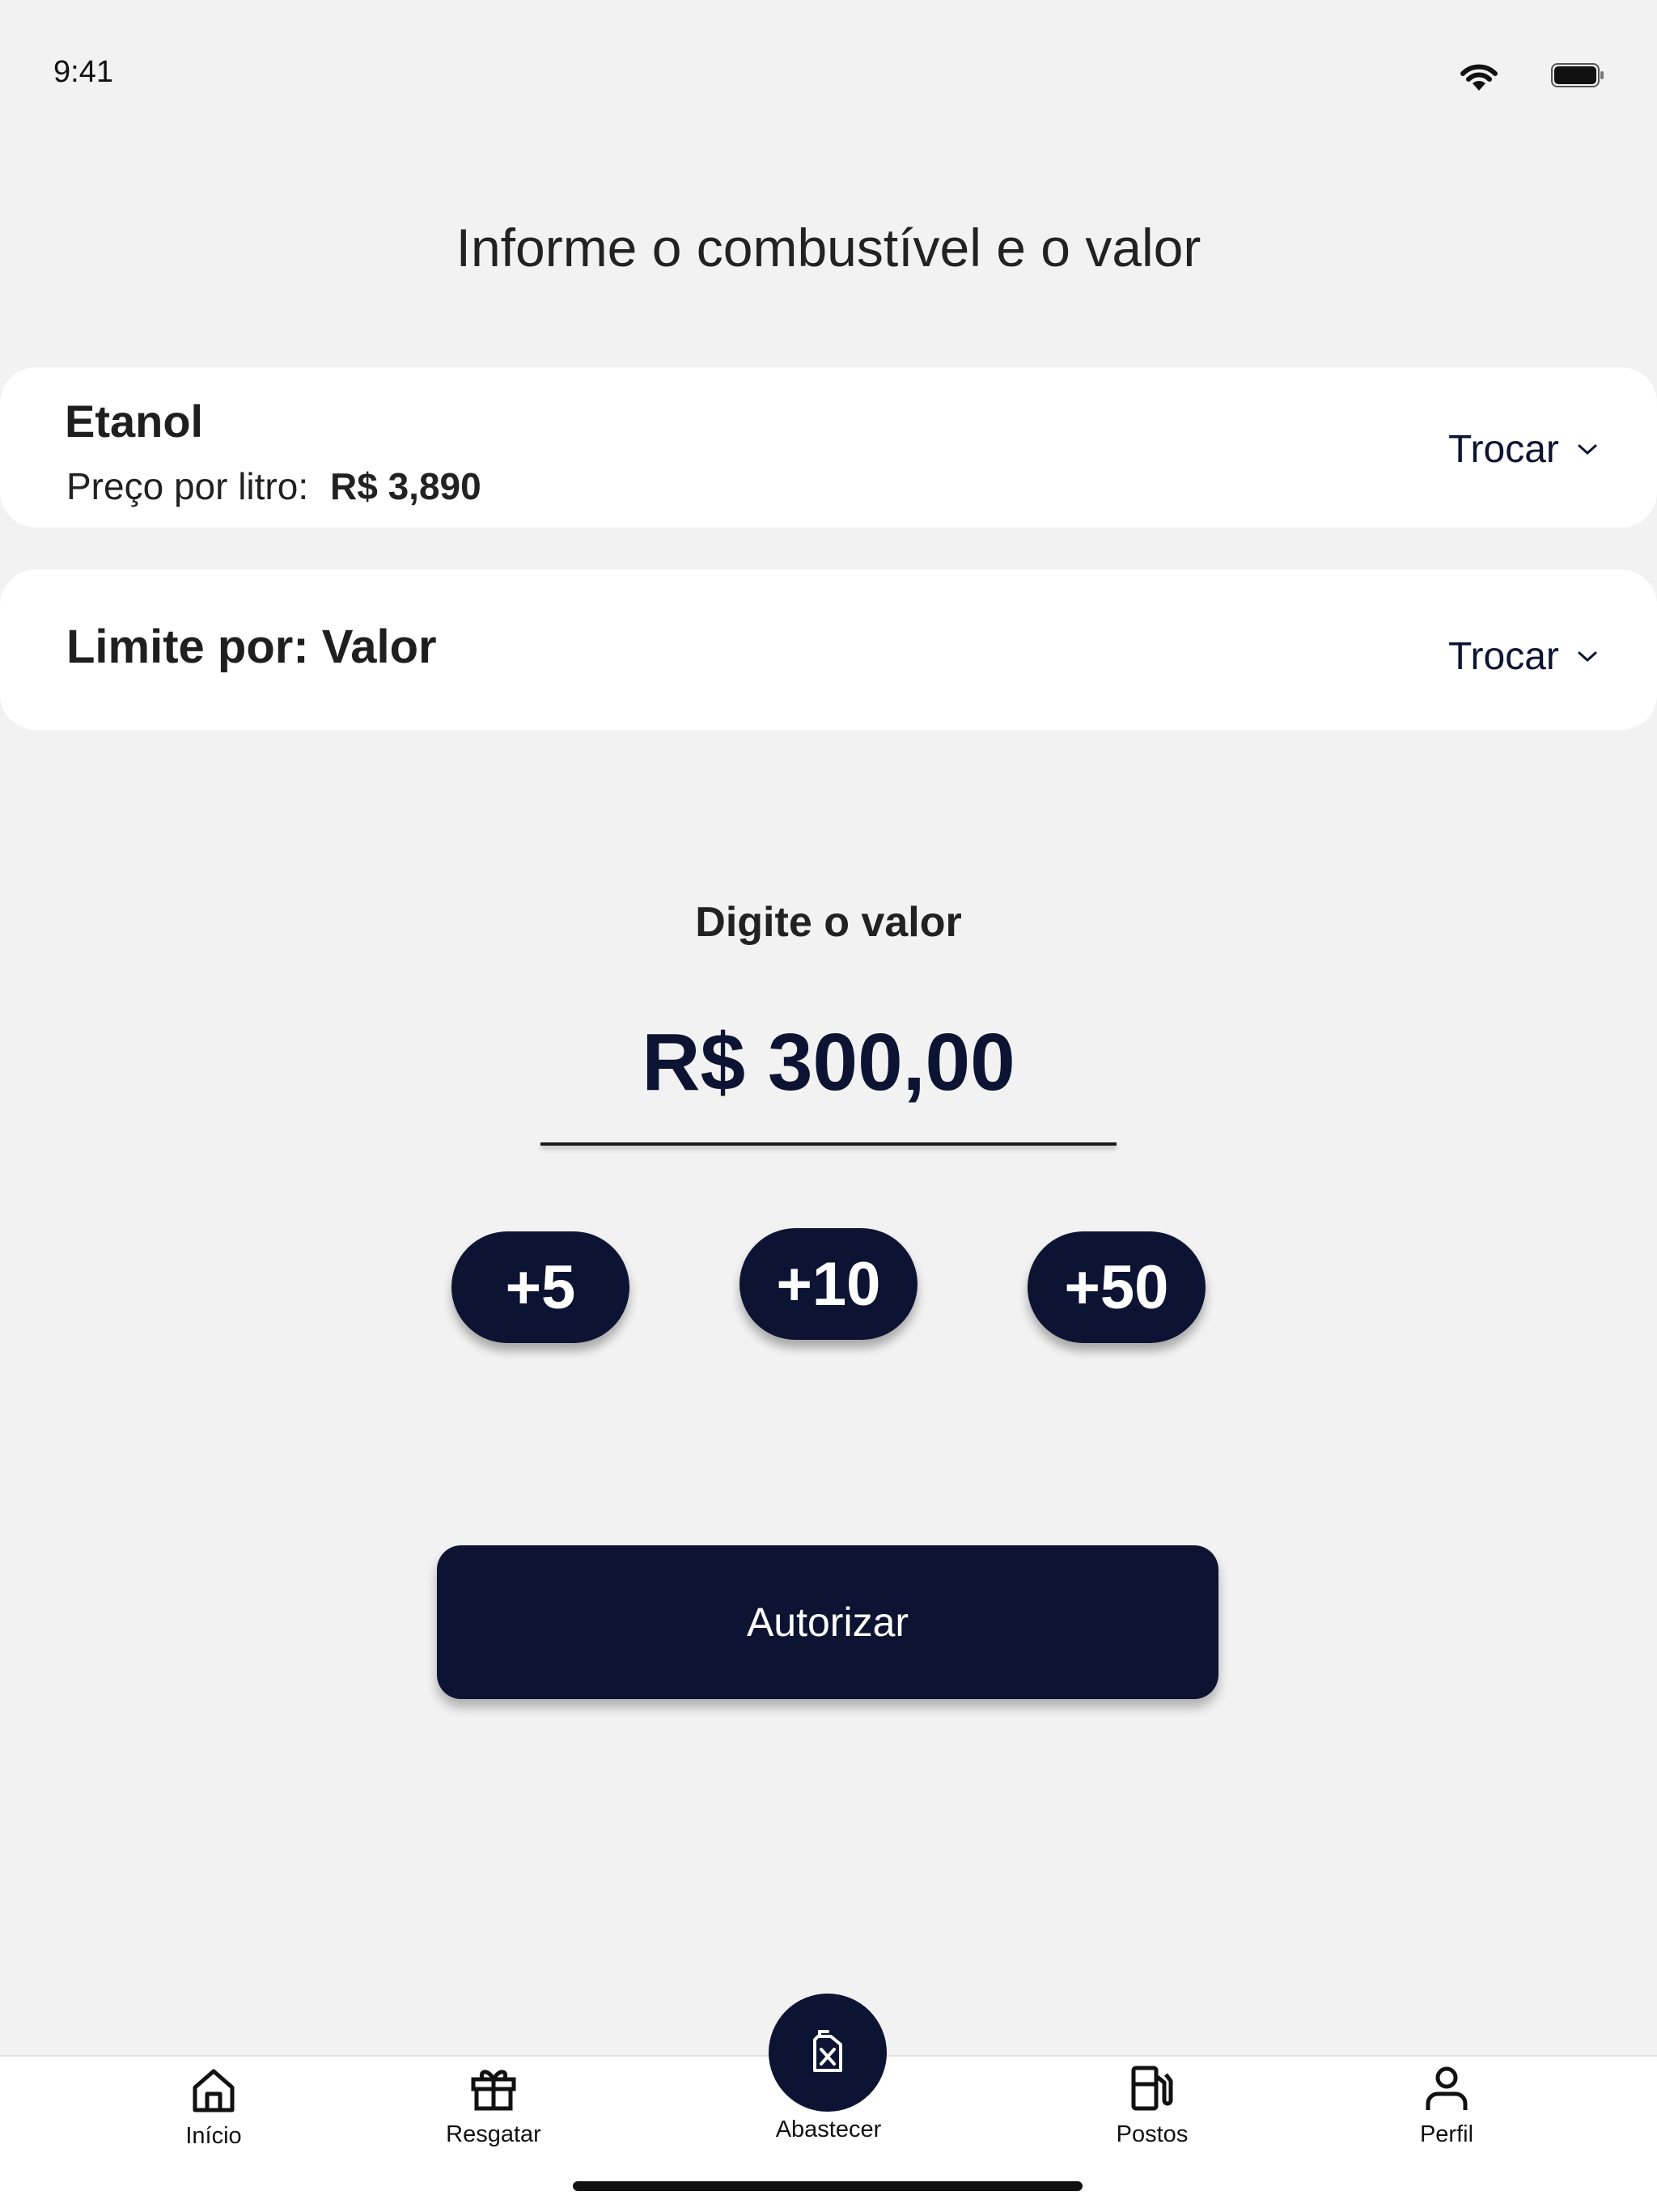 Image resolution: width=1657 pixels, height=2212 pixels. Describe the element at coordinates (213, 2136) in the screenshot. I see `nav-label-inicio: Início` at that location.